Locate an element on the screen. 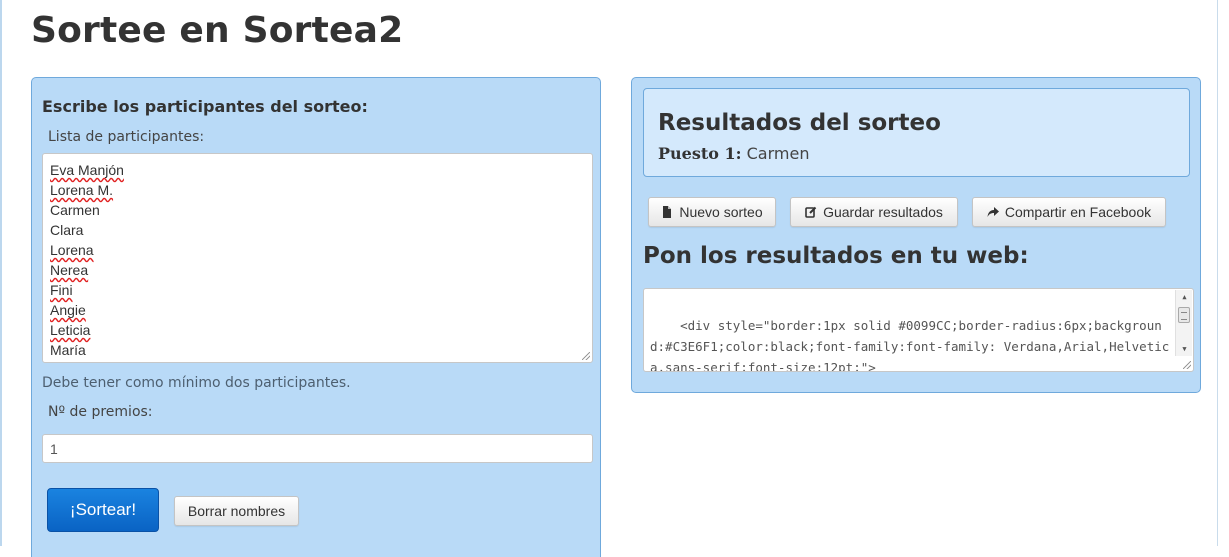 The width and height of the screenshot is (1229, 557). participant-name: Lorena is located at coordinates (72, 250).